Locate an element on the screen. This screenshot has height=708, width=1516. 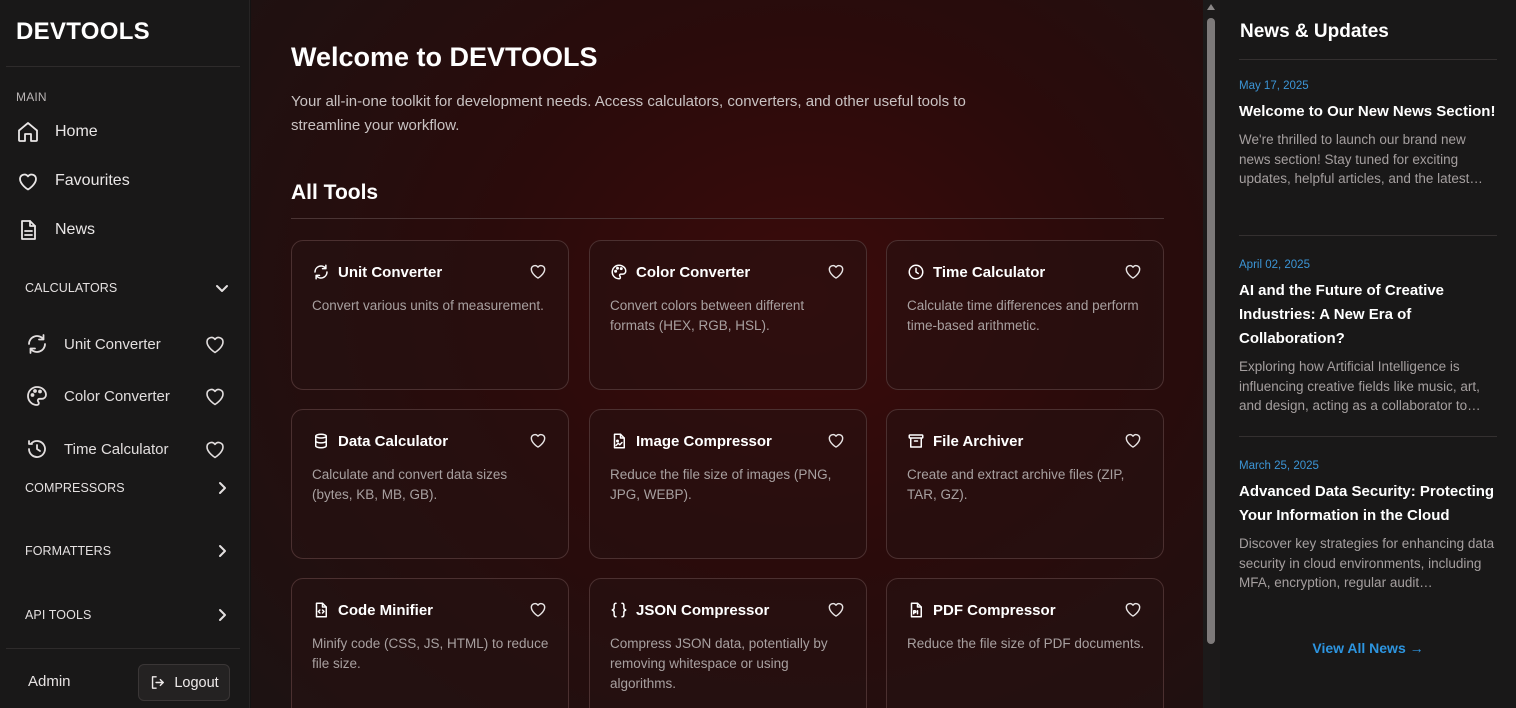
user-name: Admin is located at coordinates (49, 681).